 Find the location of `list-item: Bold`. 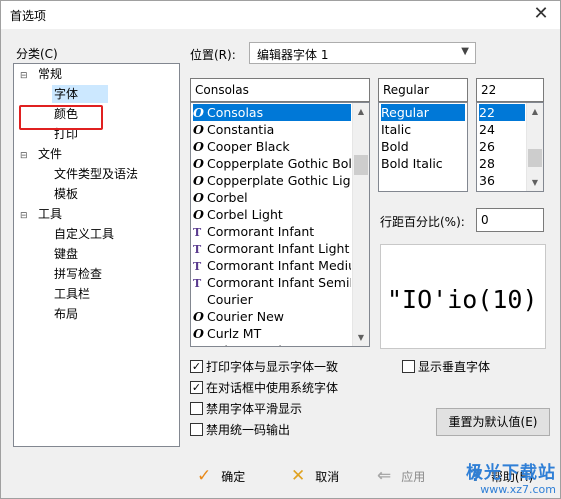

list-item: Bold is located at coordinates (423, 146).